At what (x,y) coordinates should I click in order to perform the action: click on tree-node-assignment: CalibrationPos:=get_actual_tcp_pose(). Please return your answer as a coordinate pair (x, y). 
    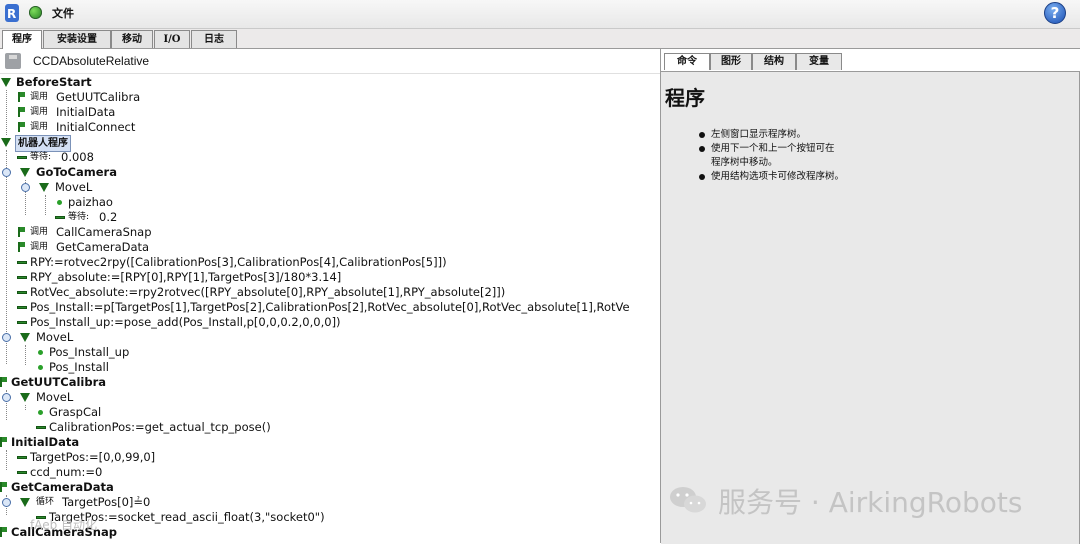
    Looking at the image, I should click on (330, 427).